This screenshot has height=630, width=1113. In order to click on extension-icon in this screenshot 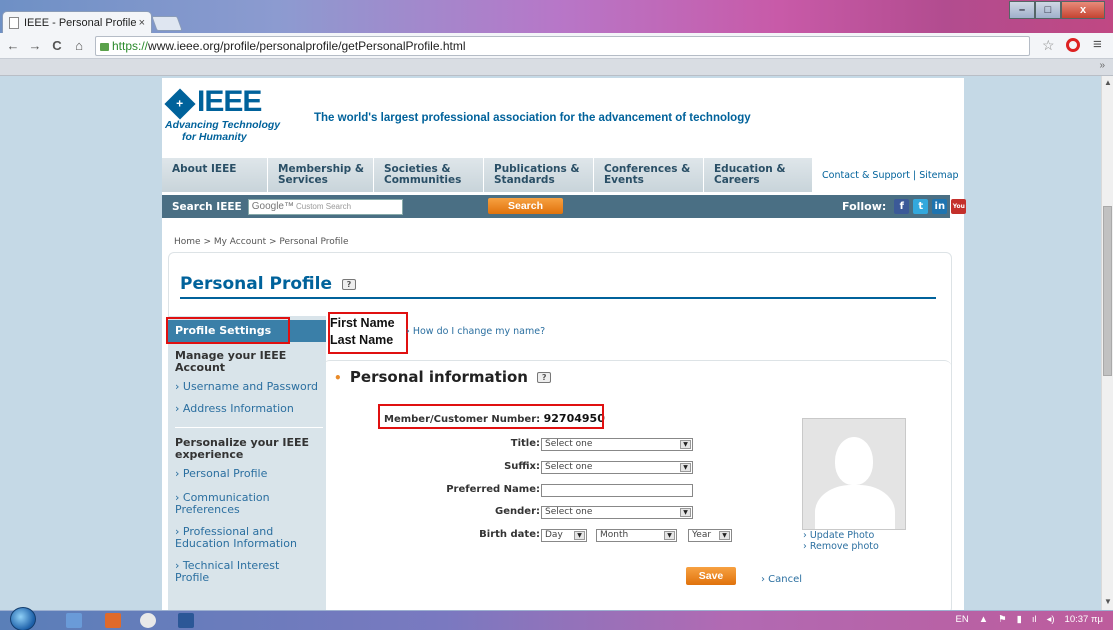, I will do `click(1073, 45)`.